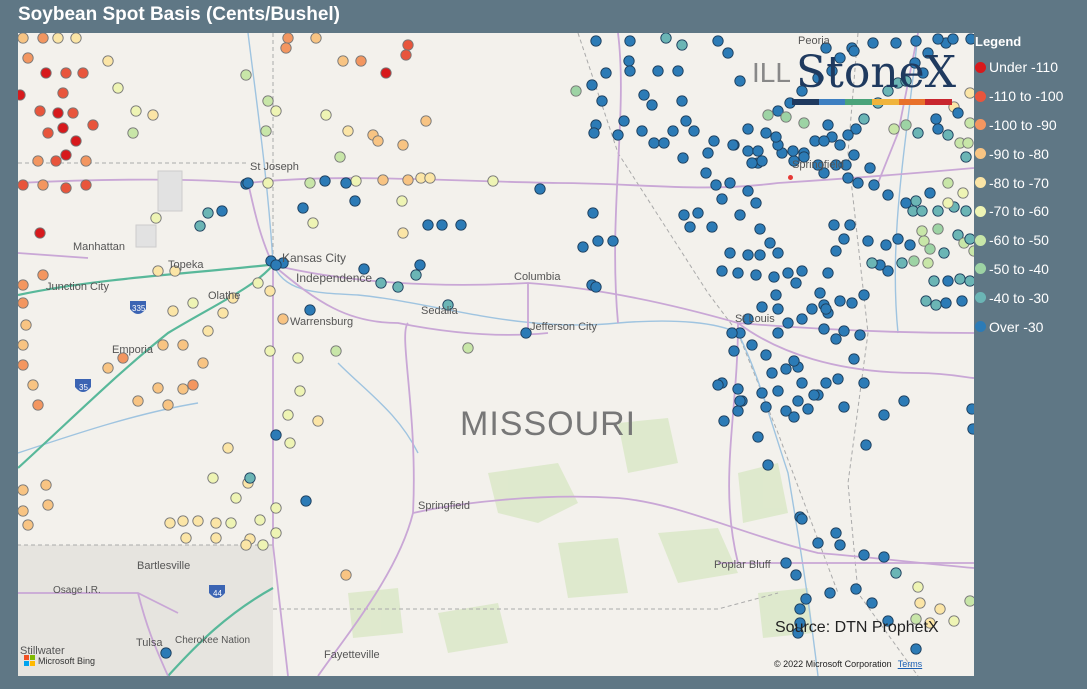 This screenshot has width=1087, height=689. What do you see at coordinates (1030, 297) in the screenshot?
I see `legend-item: -40 to -30` at bounding box center [1030, 297].